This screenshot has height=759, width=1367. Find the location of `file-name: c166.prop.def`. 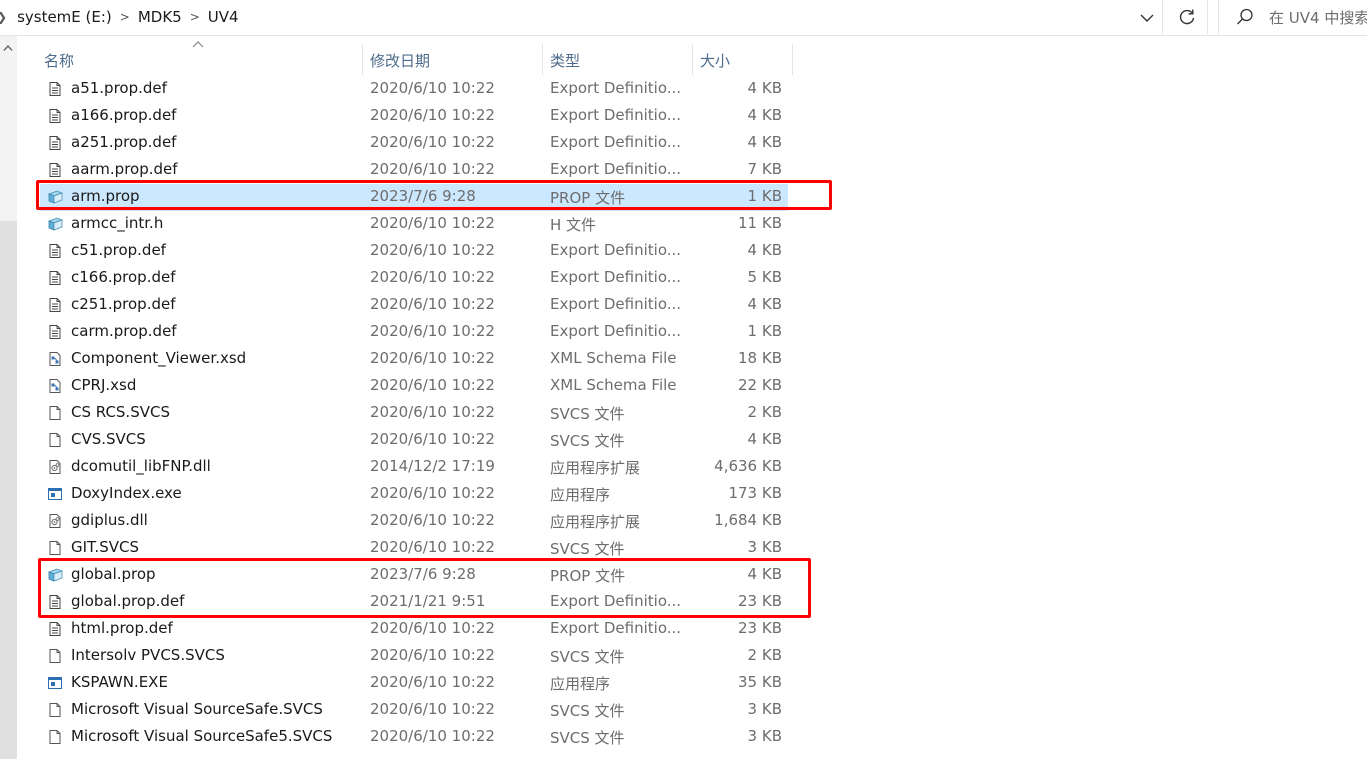

file-name: c166.prop.def is located at coordinates (123, 277).